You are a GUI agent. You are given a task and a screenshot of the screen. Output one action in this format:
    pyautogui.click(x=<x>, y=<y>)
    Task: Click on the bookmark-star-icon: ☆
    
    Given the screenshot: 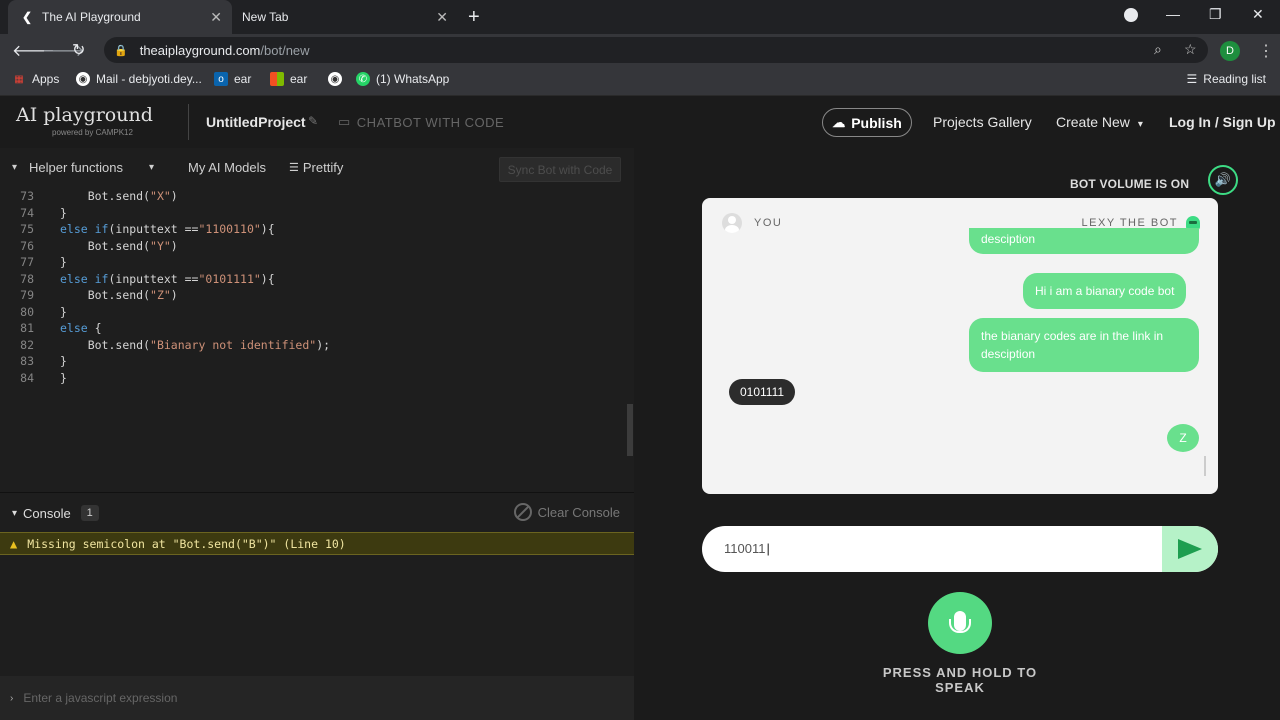 What is the action you would take?
    pyautogui.click(x=1190, y=49)
    